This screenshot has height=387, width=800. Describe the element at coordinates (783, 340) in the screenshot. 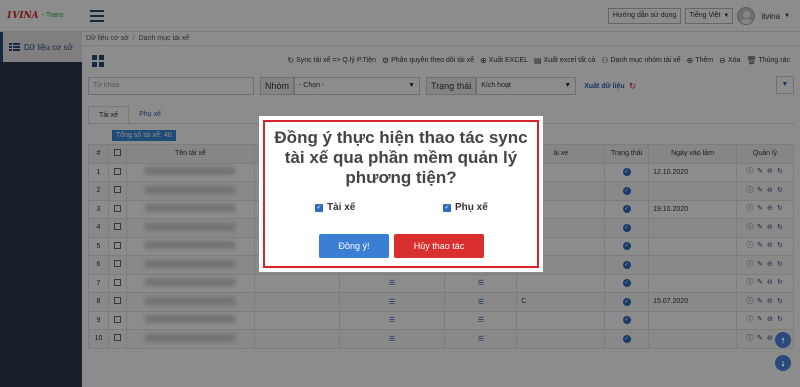

I see `scroll-up-icon: ↑` at that location.